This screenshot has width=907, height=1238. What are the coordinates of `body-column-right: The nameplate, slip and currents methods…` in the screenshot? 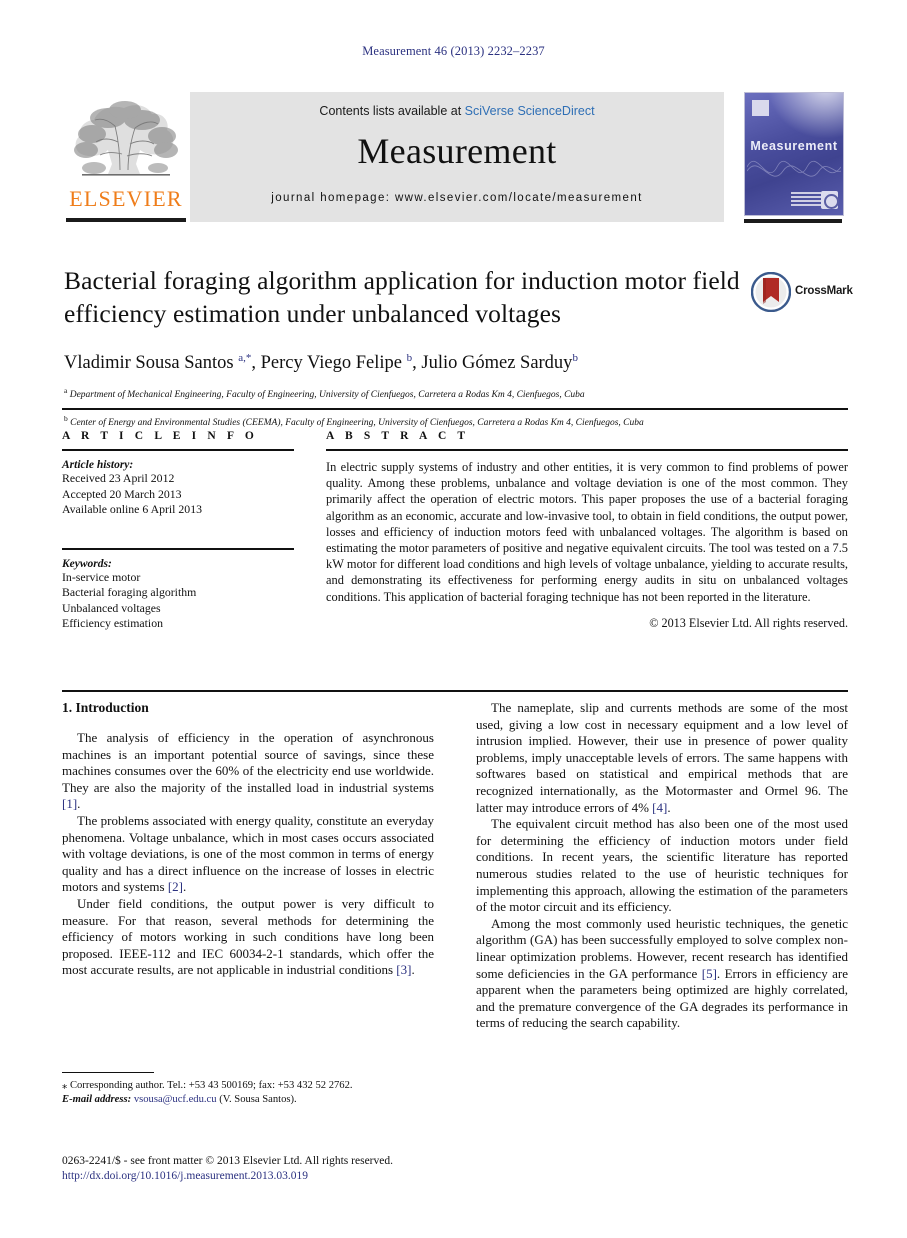 It's located at (662, 866).